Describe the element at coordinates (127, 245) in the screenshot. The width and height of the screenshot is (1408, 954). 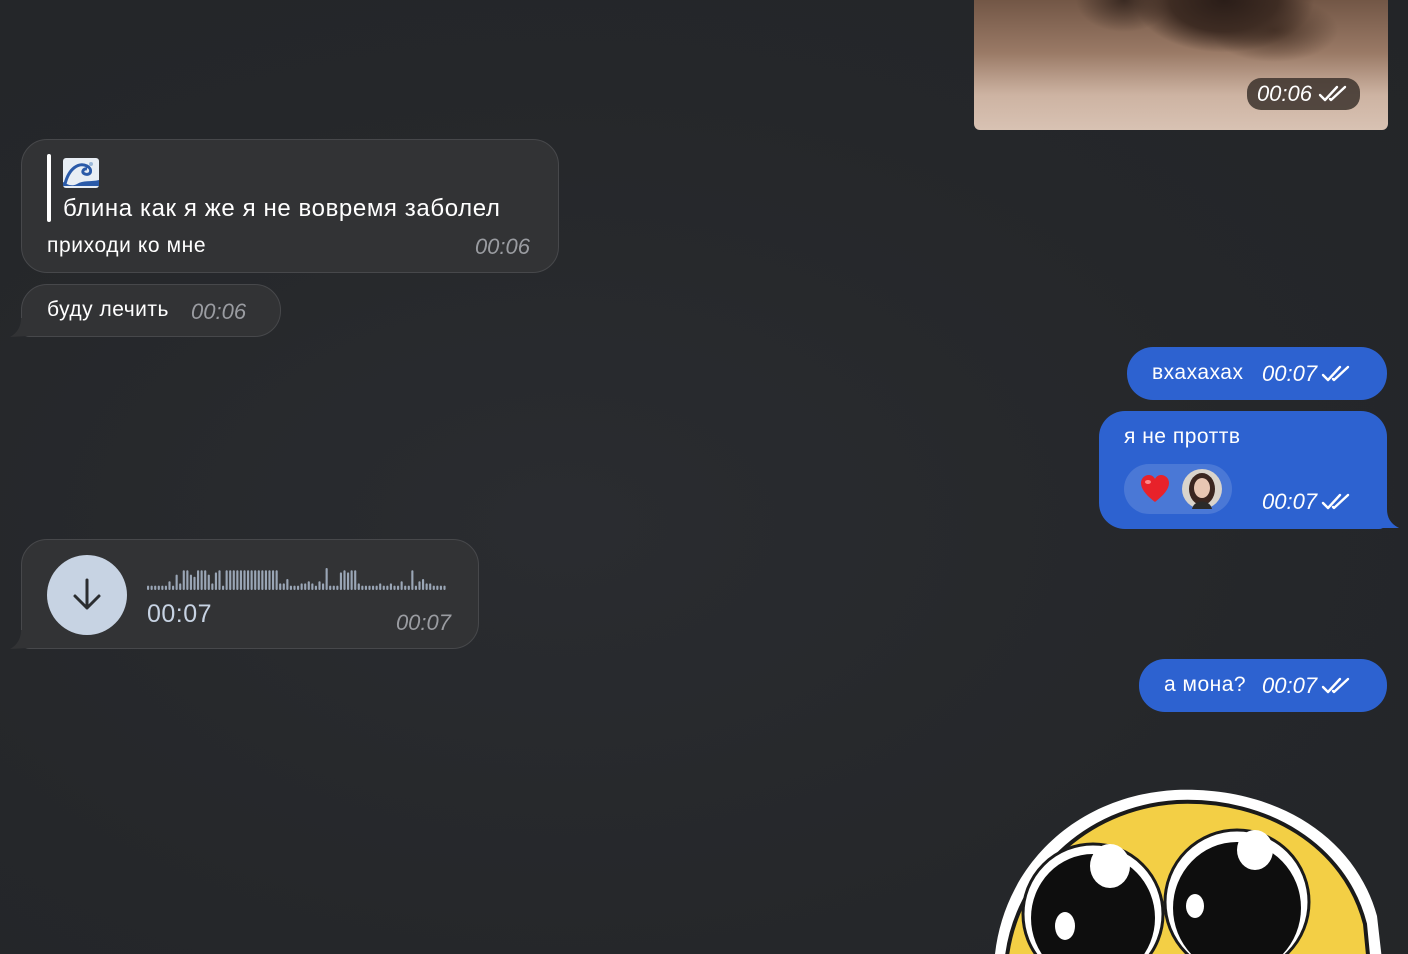
I see `message-text: приходи ко мне` at that location.